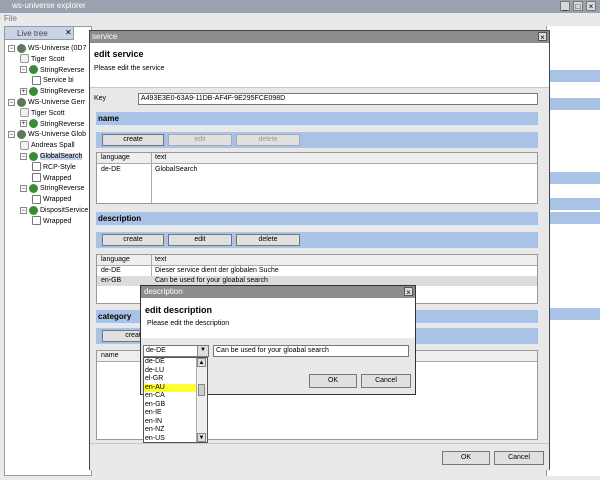  Describe the element at coordinates (171, 371) in the screenshot. I see `language-option: de-LU` at that location.